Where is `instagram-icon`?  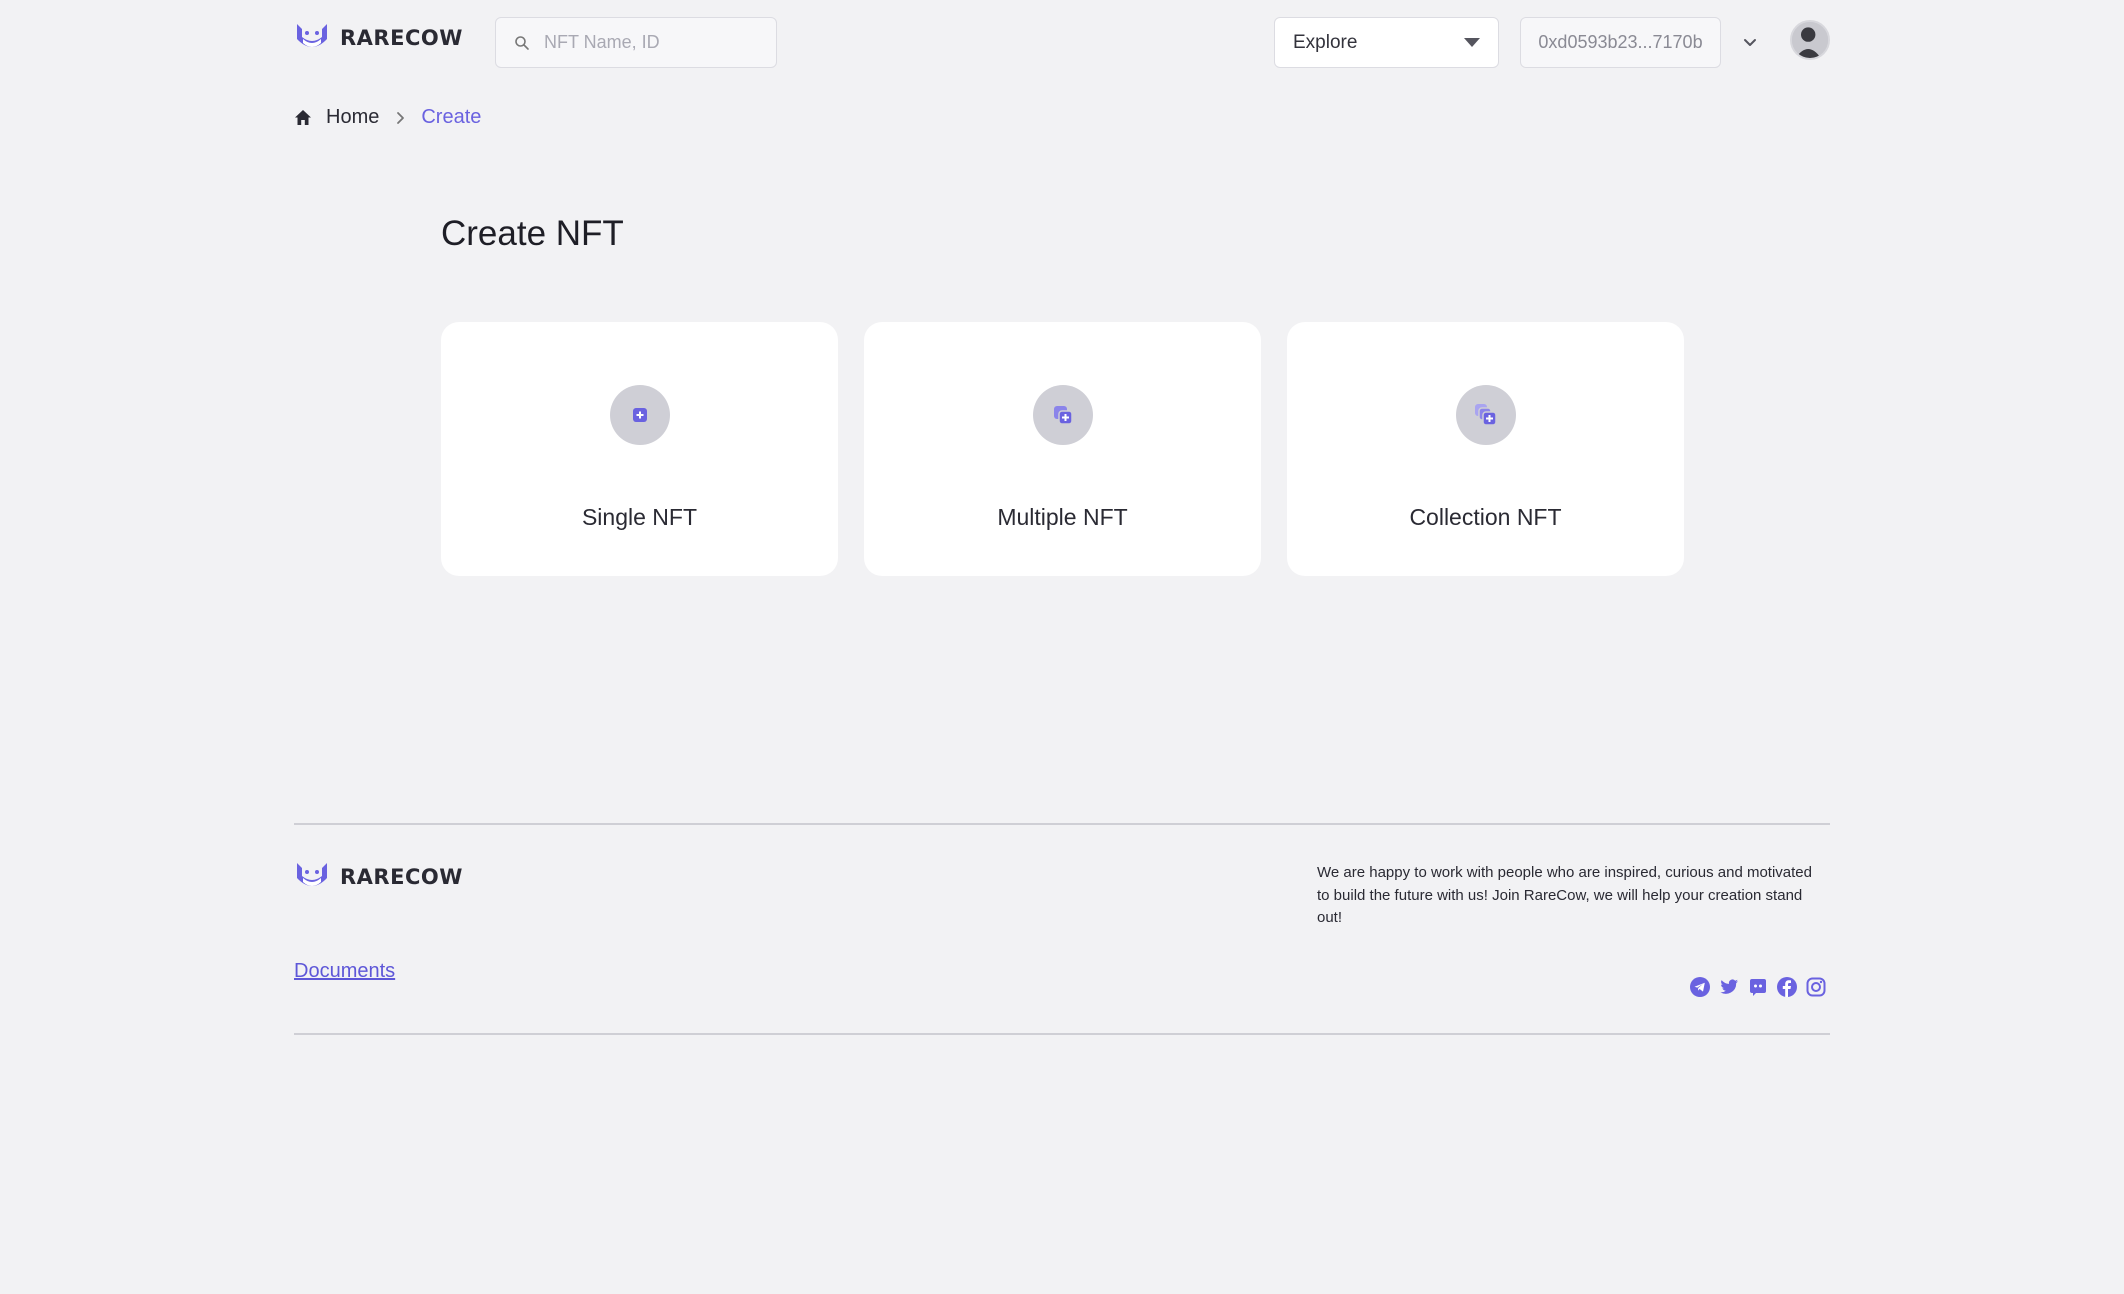
instagram-icon is located at coordinates (1816, 987).